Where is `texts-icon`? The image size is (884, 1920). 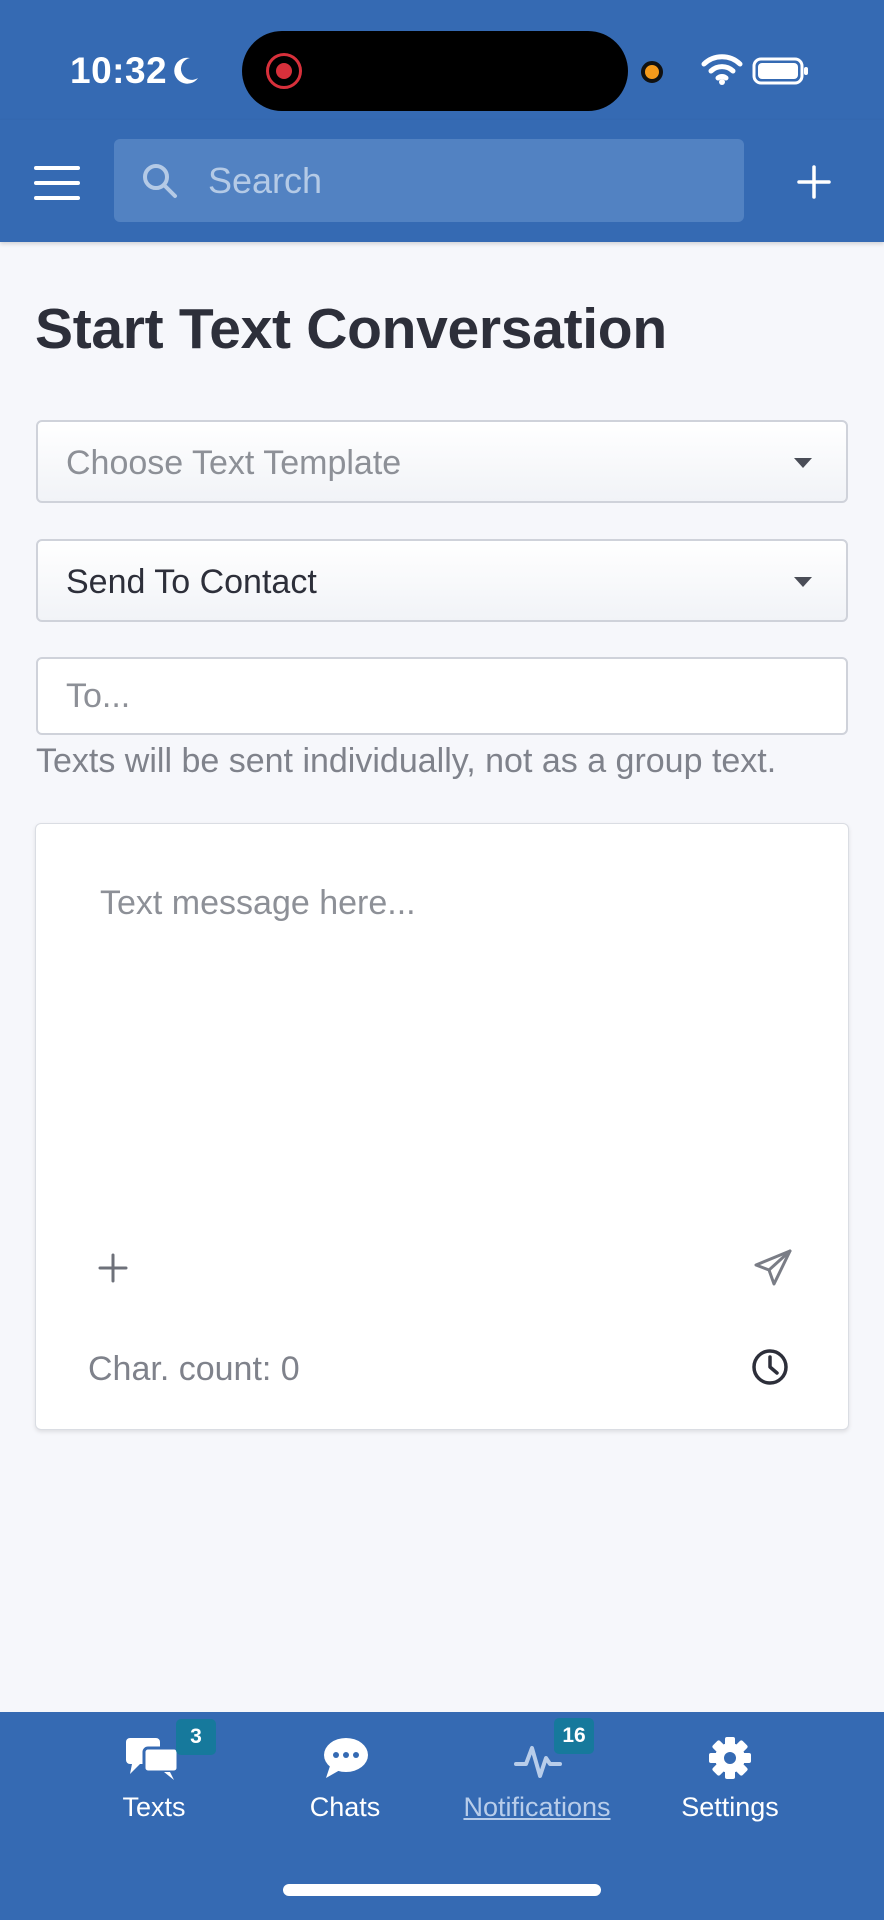 texts-icon is located at coordinates (153, 1759).